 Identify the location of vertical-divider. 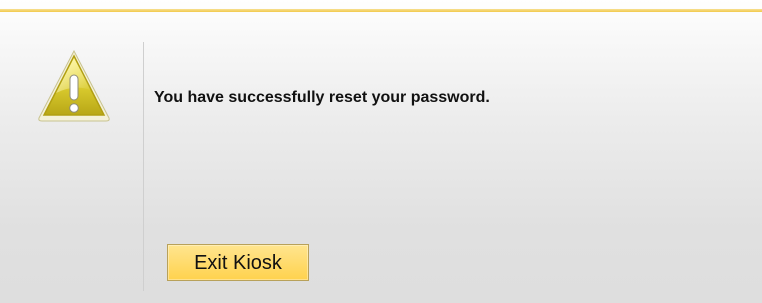
(143, 166).